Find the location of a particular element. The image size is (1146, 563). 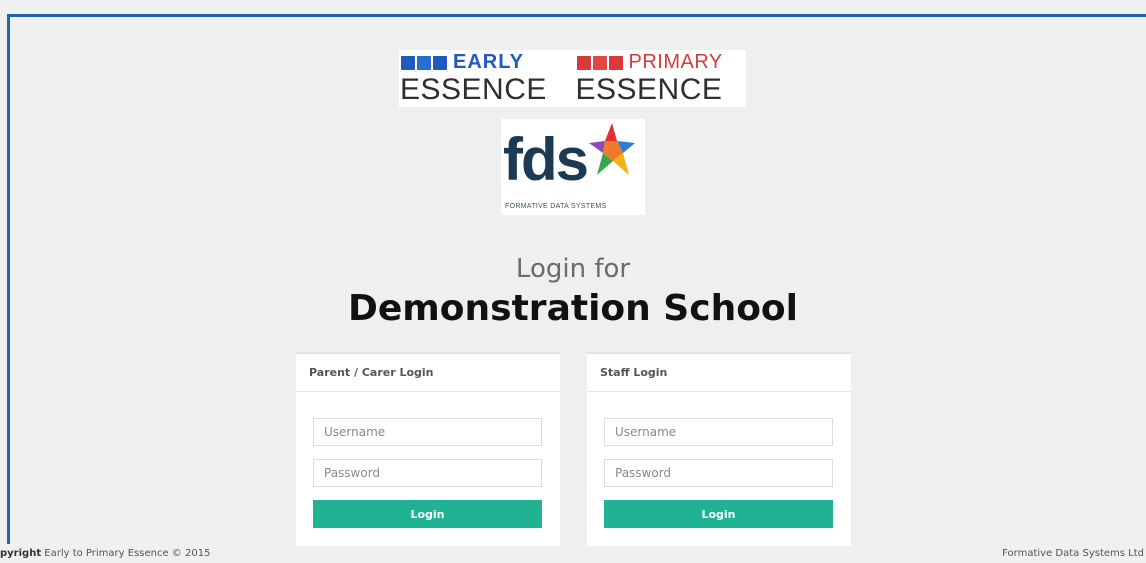

company-name: Formative Data Systems Ltd is located at coordinates (1073, 553).